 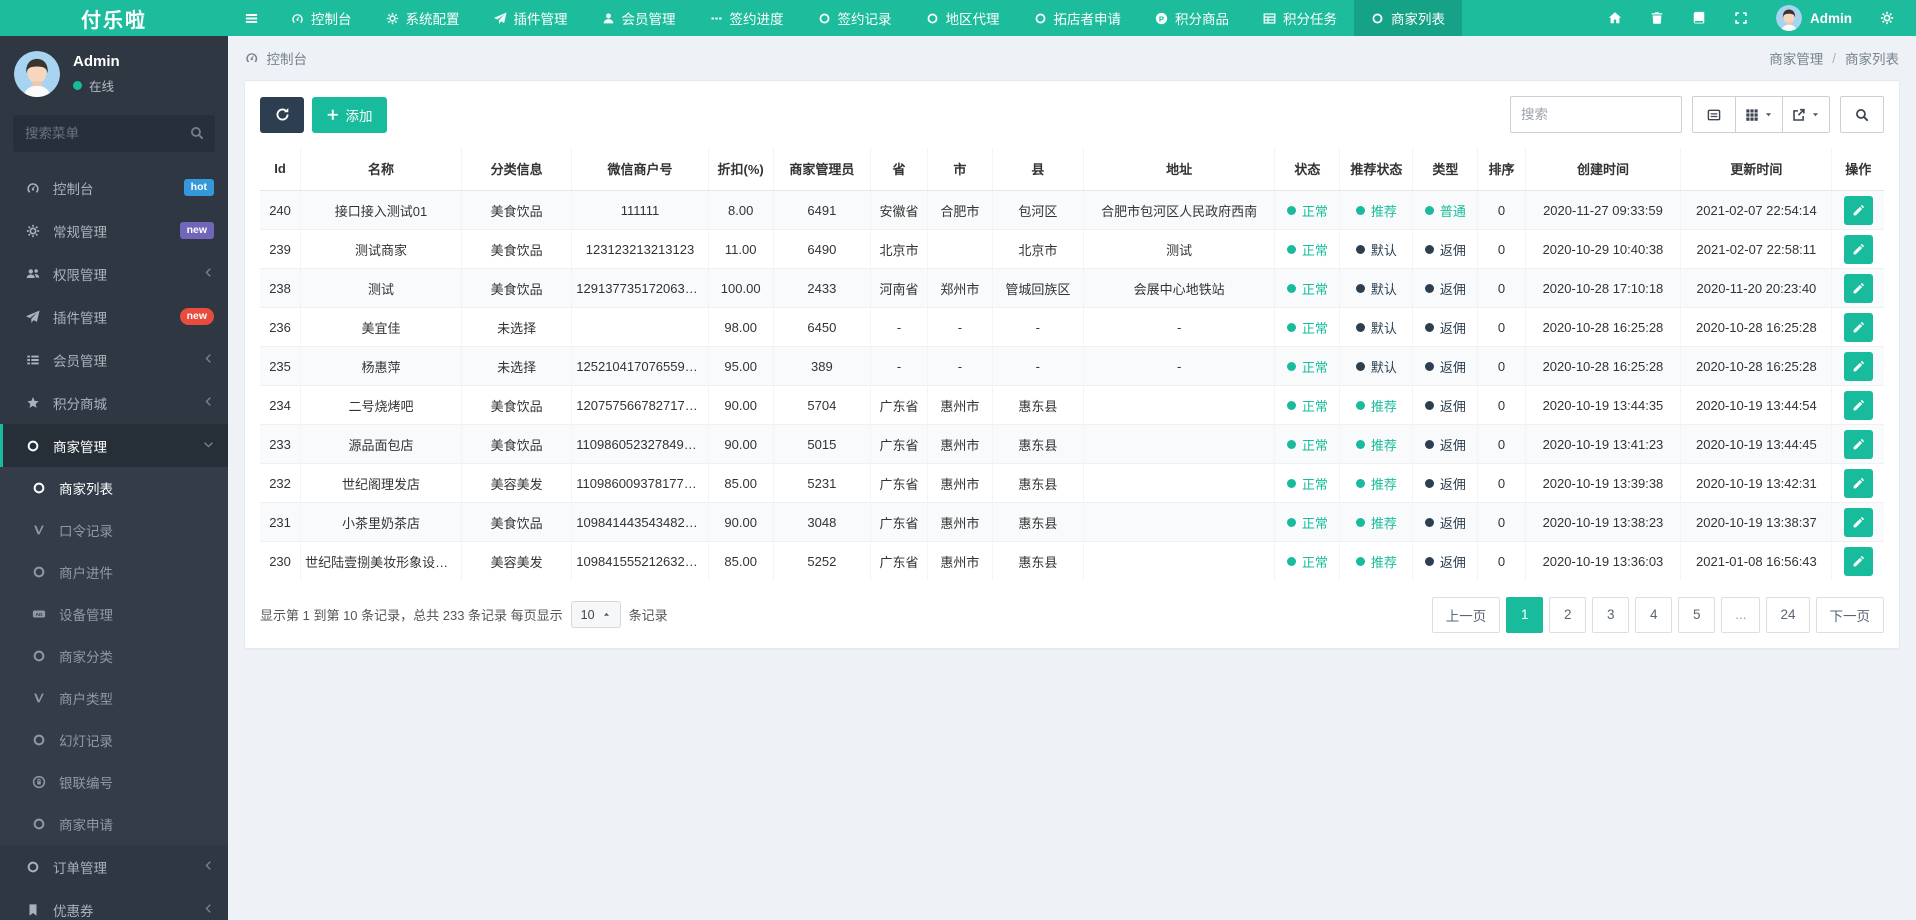 I want to click on column-header-创建时间: 创建时间, so click(x=1602, y=169).